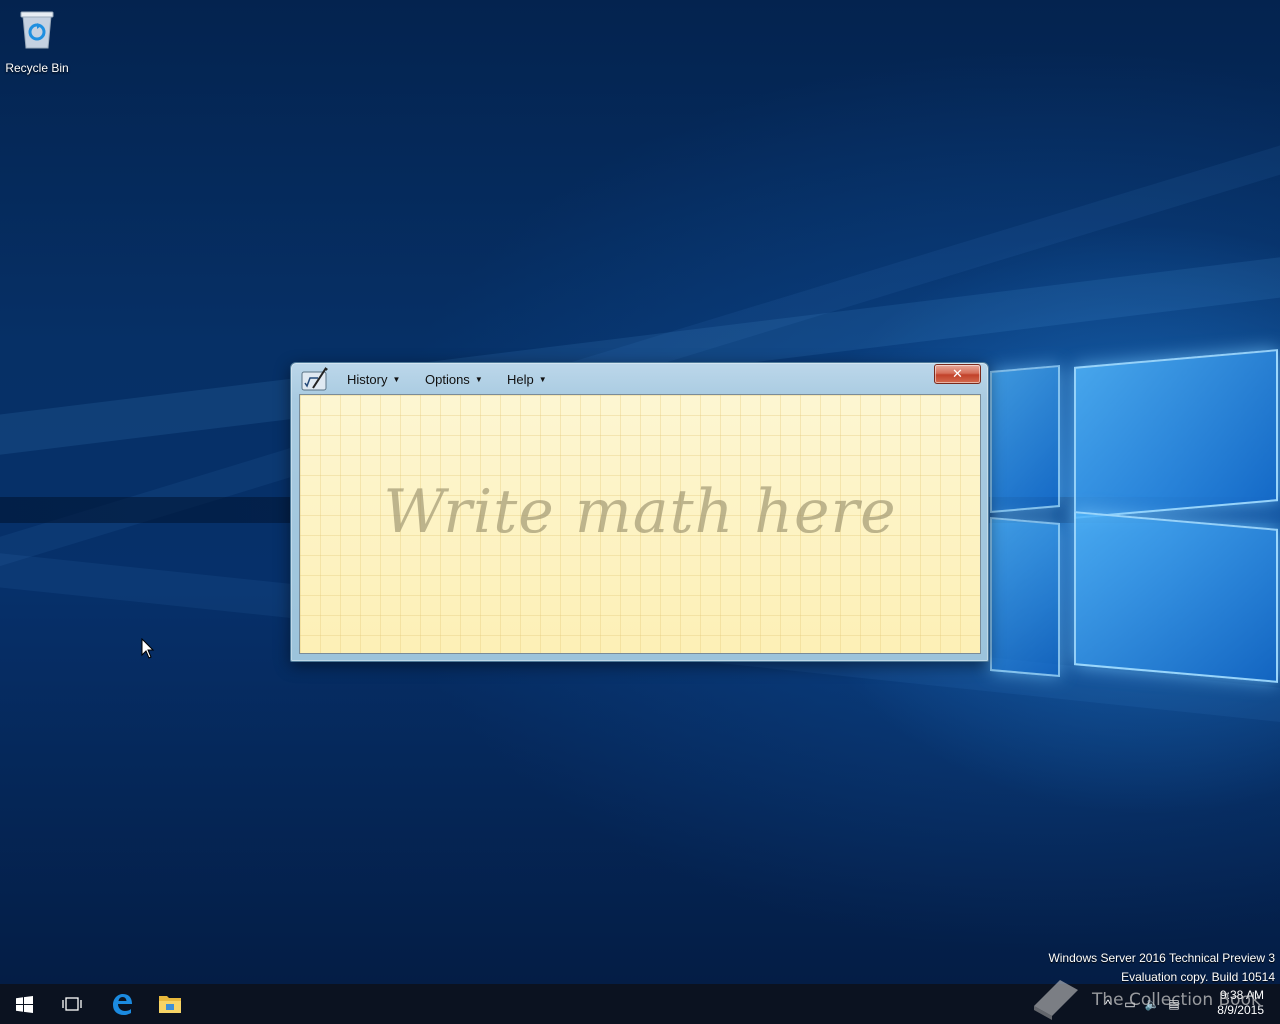  I want to click on writing-canvas: Write math here, so click(640, 524).